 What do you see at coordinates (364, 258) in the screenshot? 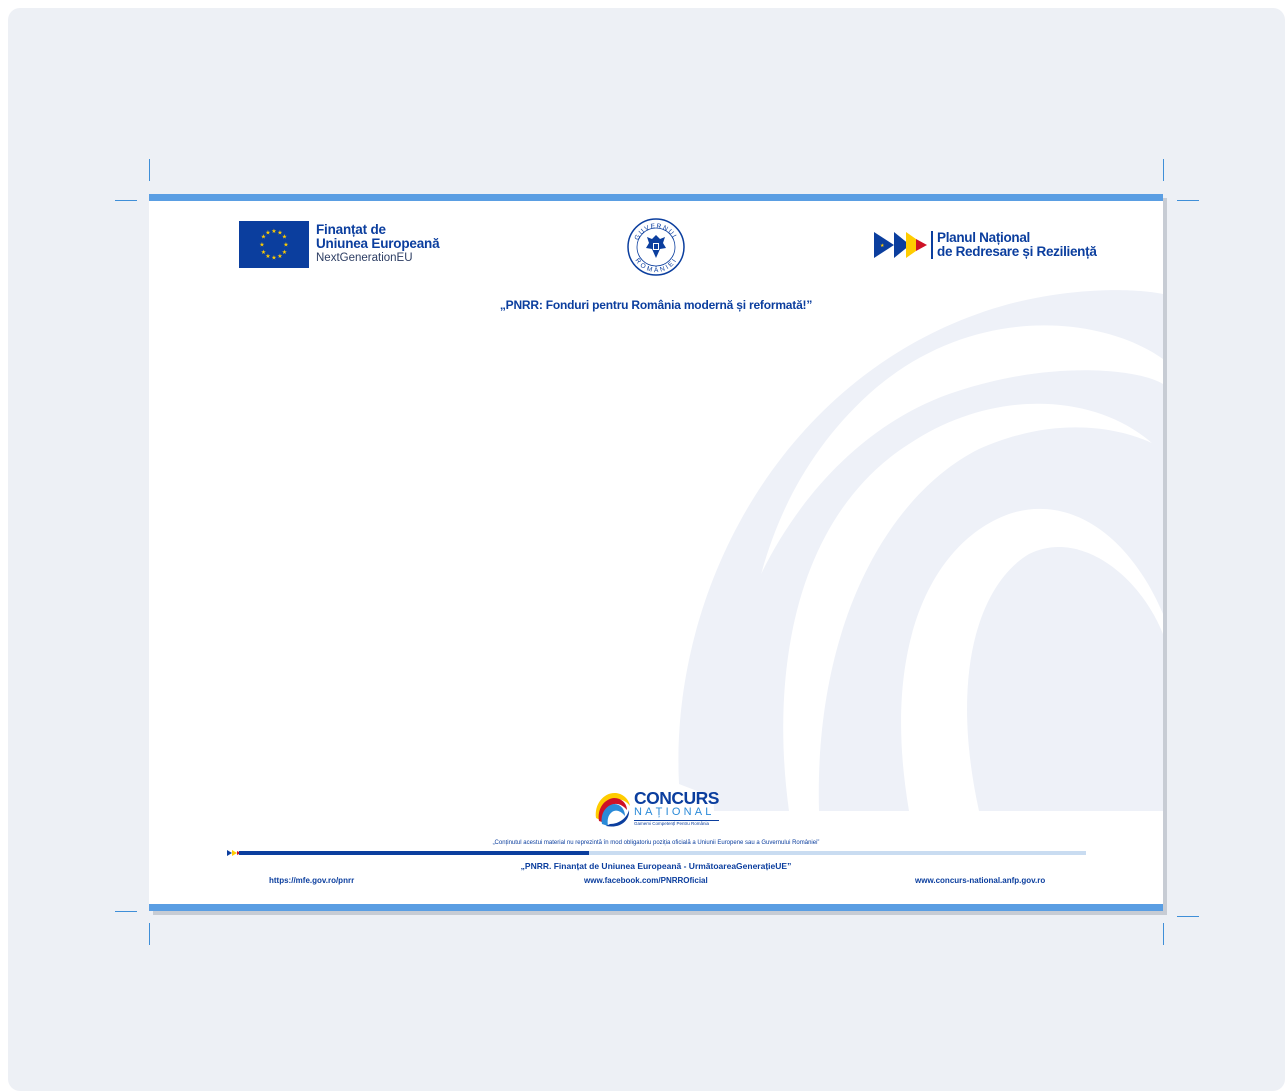
I see `eu-funding-line3: NextGenerationEU` at bounding box center [364, 258].